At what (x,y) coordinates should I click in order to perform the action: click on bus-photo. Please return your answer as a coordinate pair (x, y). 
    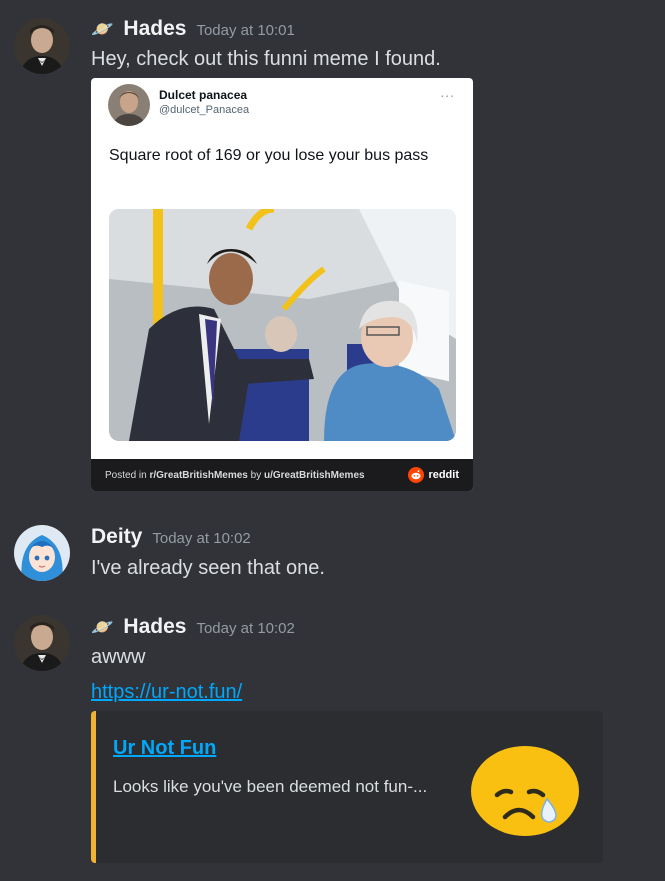
    Looking at the image, I should click on (282, 325).